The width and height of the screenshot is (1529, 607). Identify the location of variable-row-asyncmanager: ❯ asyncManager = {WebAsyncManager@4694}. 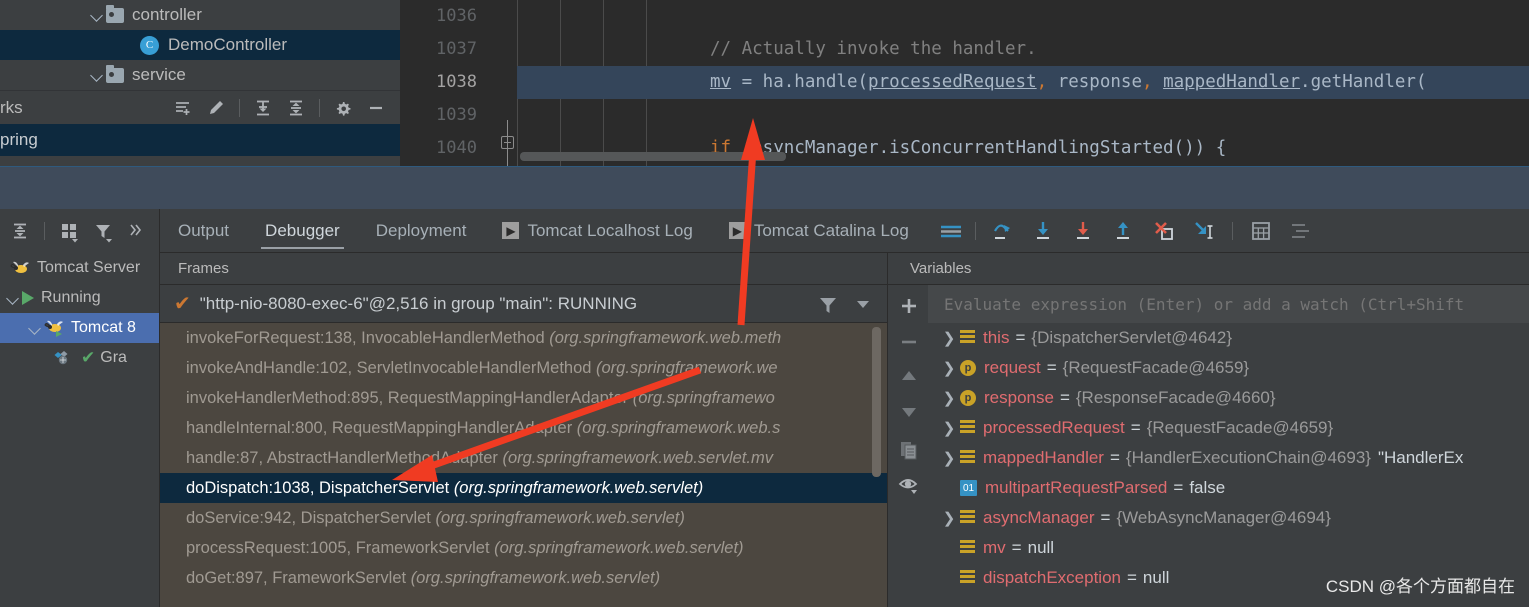
(1228, 518).